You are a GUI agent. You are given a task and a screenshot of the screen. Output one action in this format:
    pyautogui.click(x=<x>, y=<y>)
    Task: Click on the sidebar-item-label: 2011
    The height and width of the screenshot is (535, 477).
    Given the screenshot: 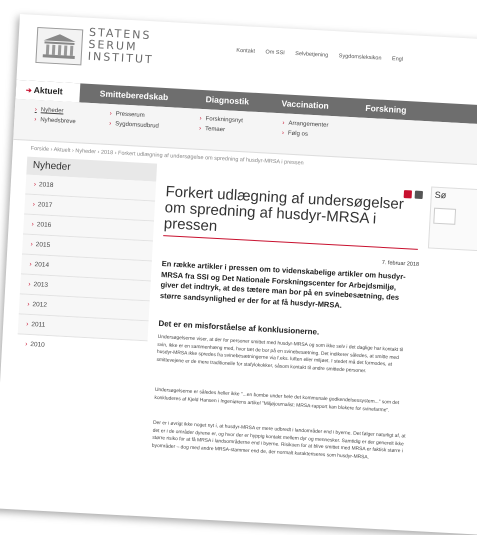 What is the action you would take?
    pyautogui.click(x=38, y=325)
    